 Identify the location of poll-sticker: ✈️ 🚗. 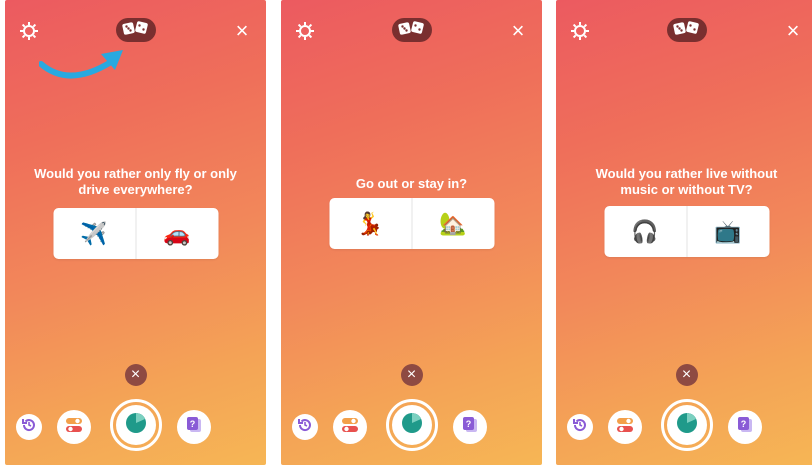
(135, 233).